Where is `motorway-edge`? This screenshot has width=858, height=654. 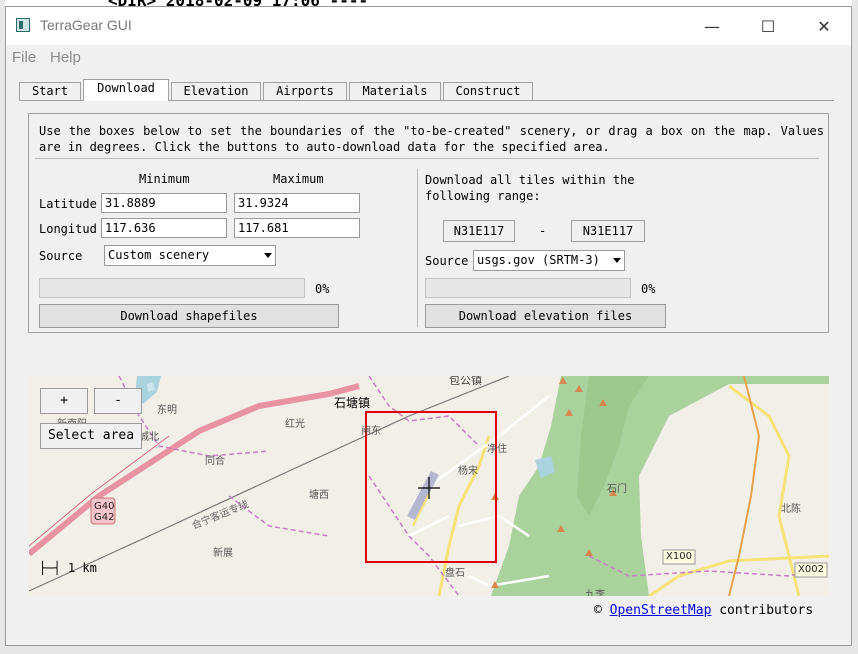
motorway-edge is located at coordinates (99, 491).